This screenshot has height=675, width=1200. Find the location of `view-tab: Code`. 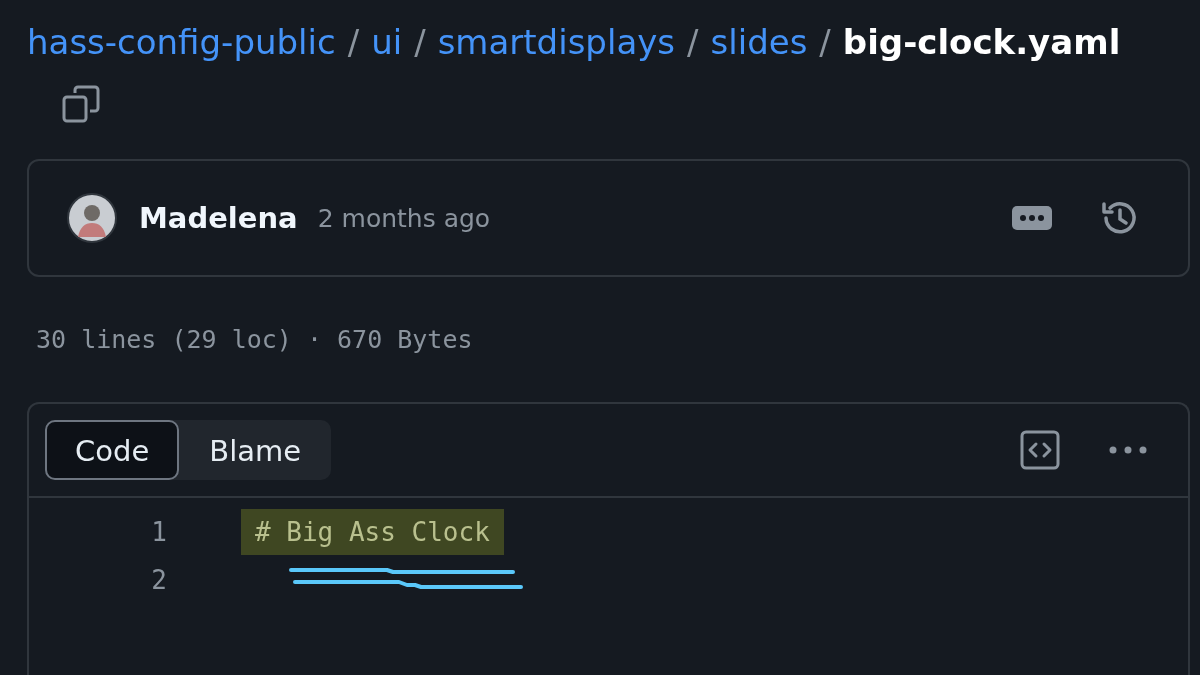

view-tab: Code is located at coordinates (112, 450).